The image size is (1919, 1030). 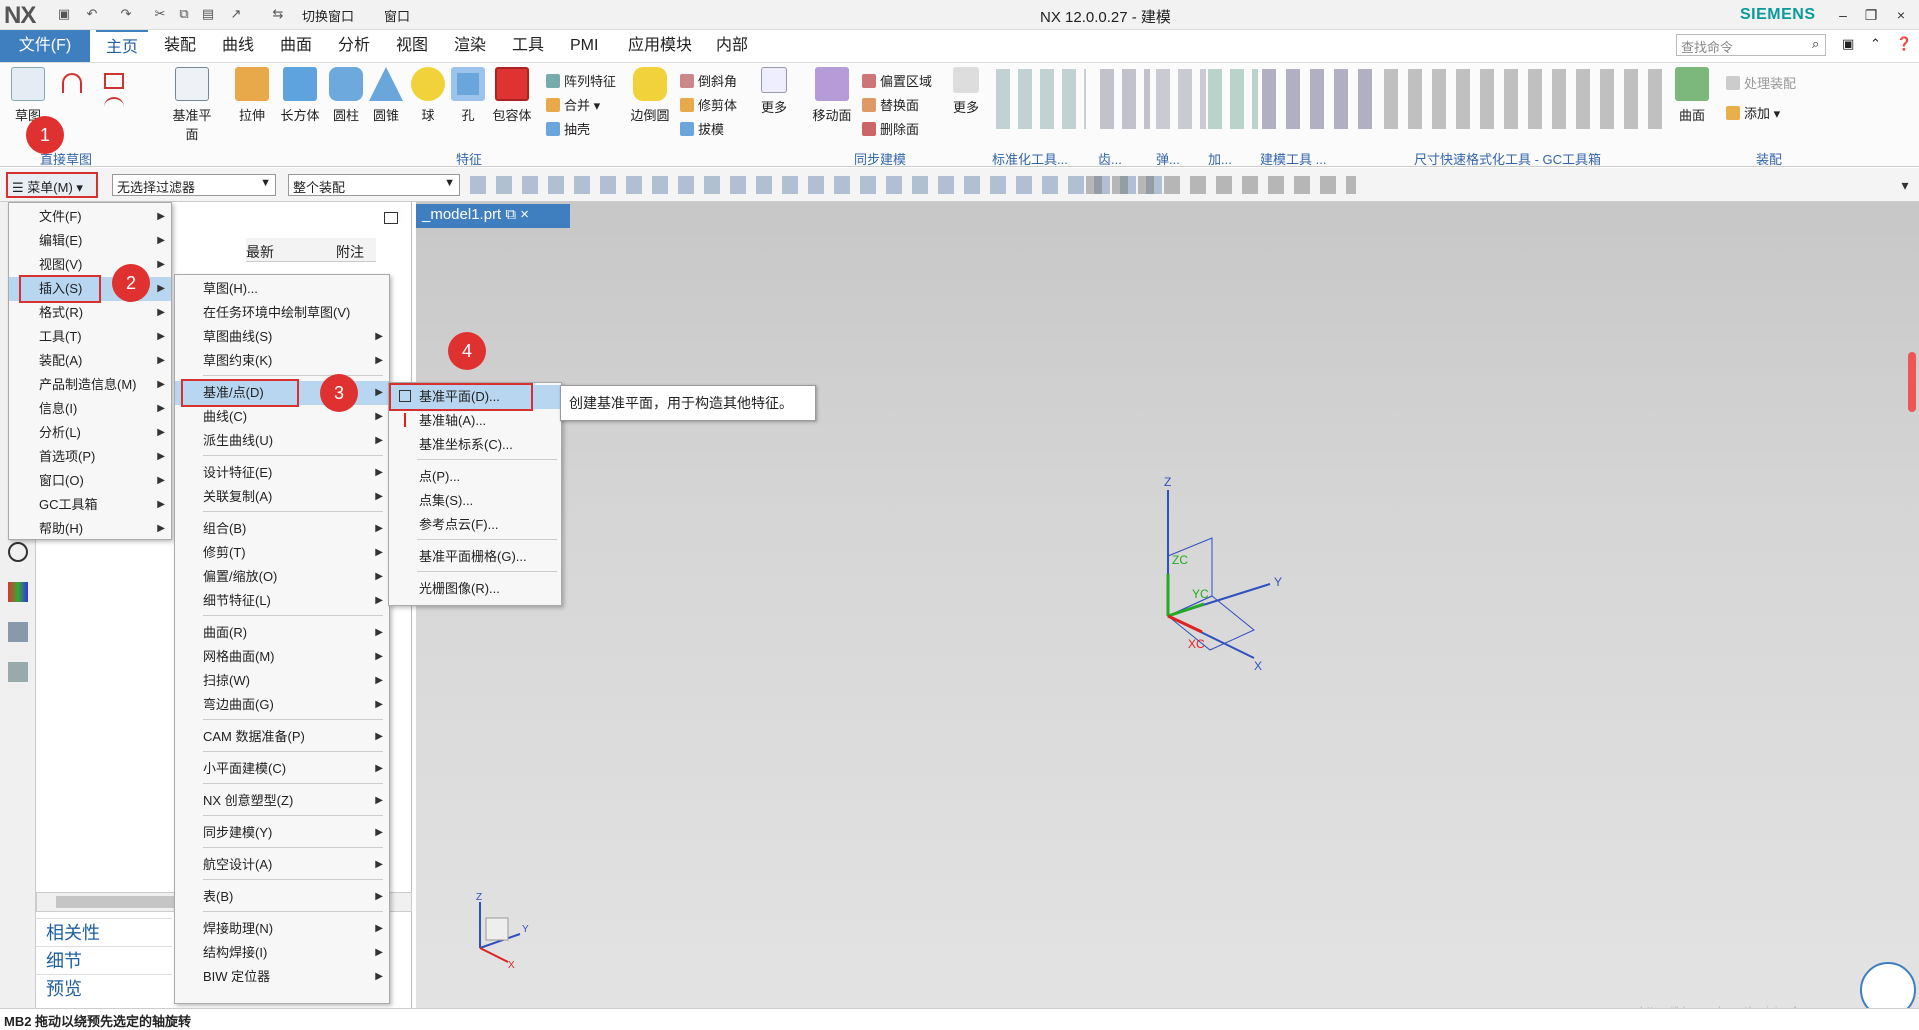 I want to click on tab-applications: 应用模块, so click(x=660, y=46).